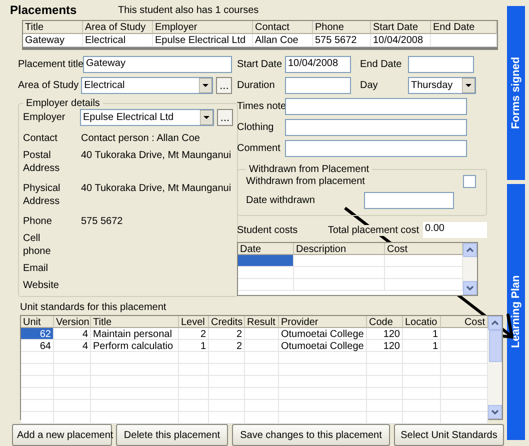 The height and width of the screenshot is (446, 529). I want to click on column-header: Locatio, so click(422, 322).